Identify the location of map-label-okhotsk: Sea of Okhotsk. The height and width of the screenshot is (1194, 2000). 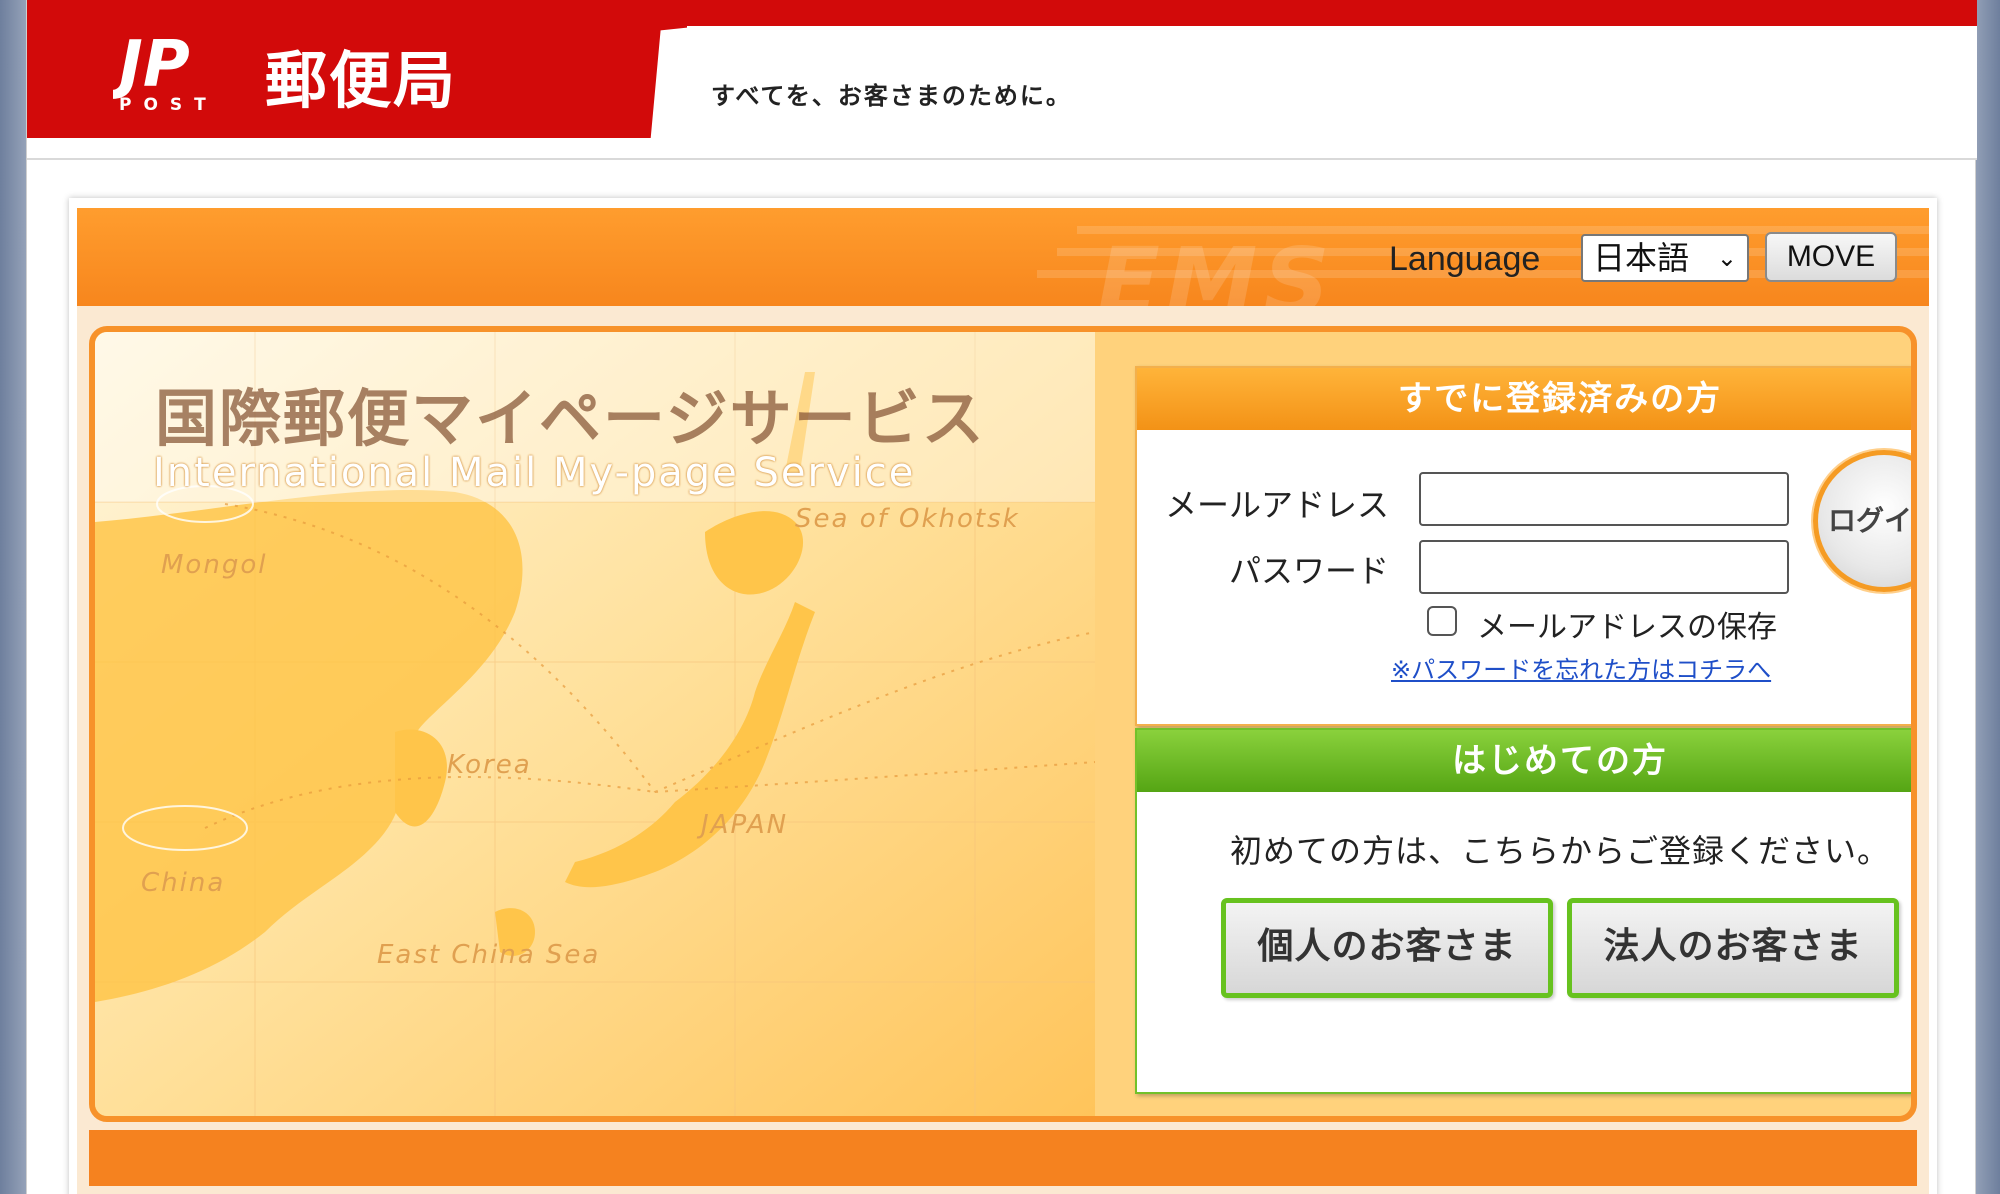
(907, 519).